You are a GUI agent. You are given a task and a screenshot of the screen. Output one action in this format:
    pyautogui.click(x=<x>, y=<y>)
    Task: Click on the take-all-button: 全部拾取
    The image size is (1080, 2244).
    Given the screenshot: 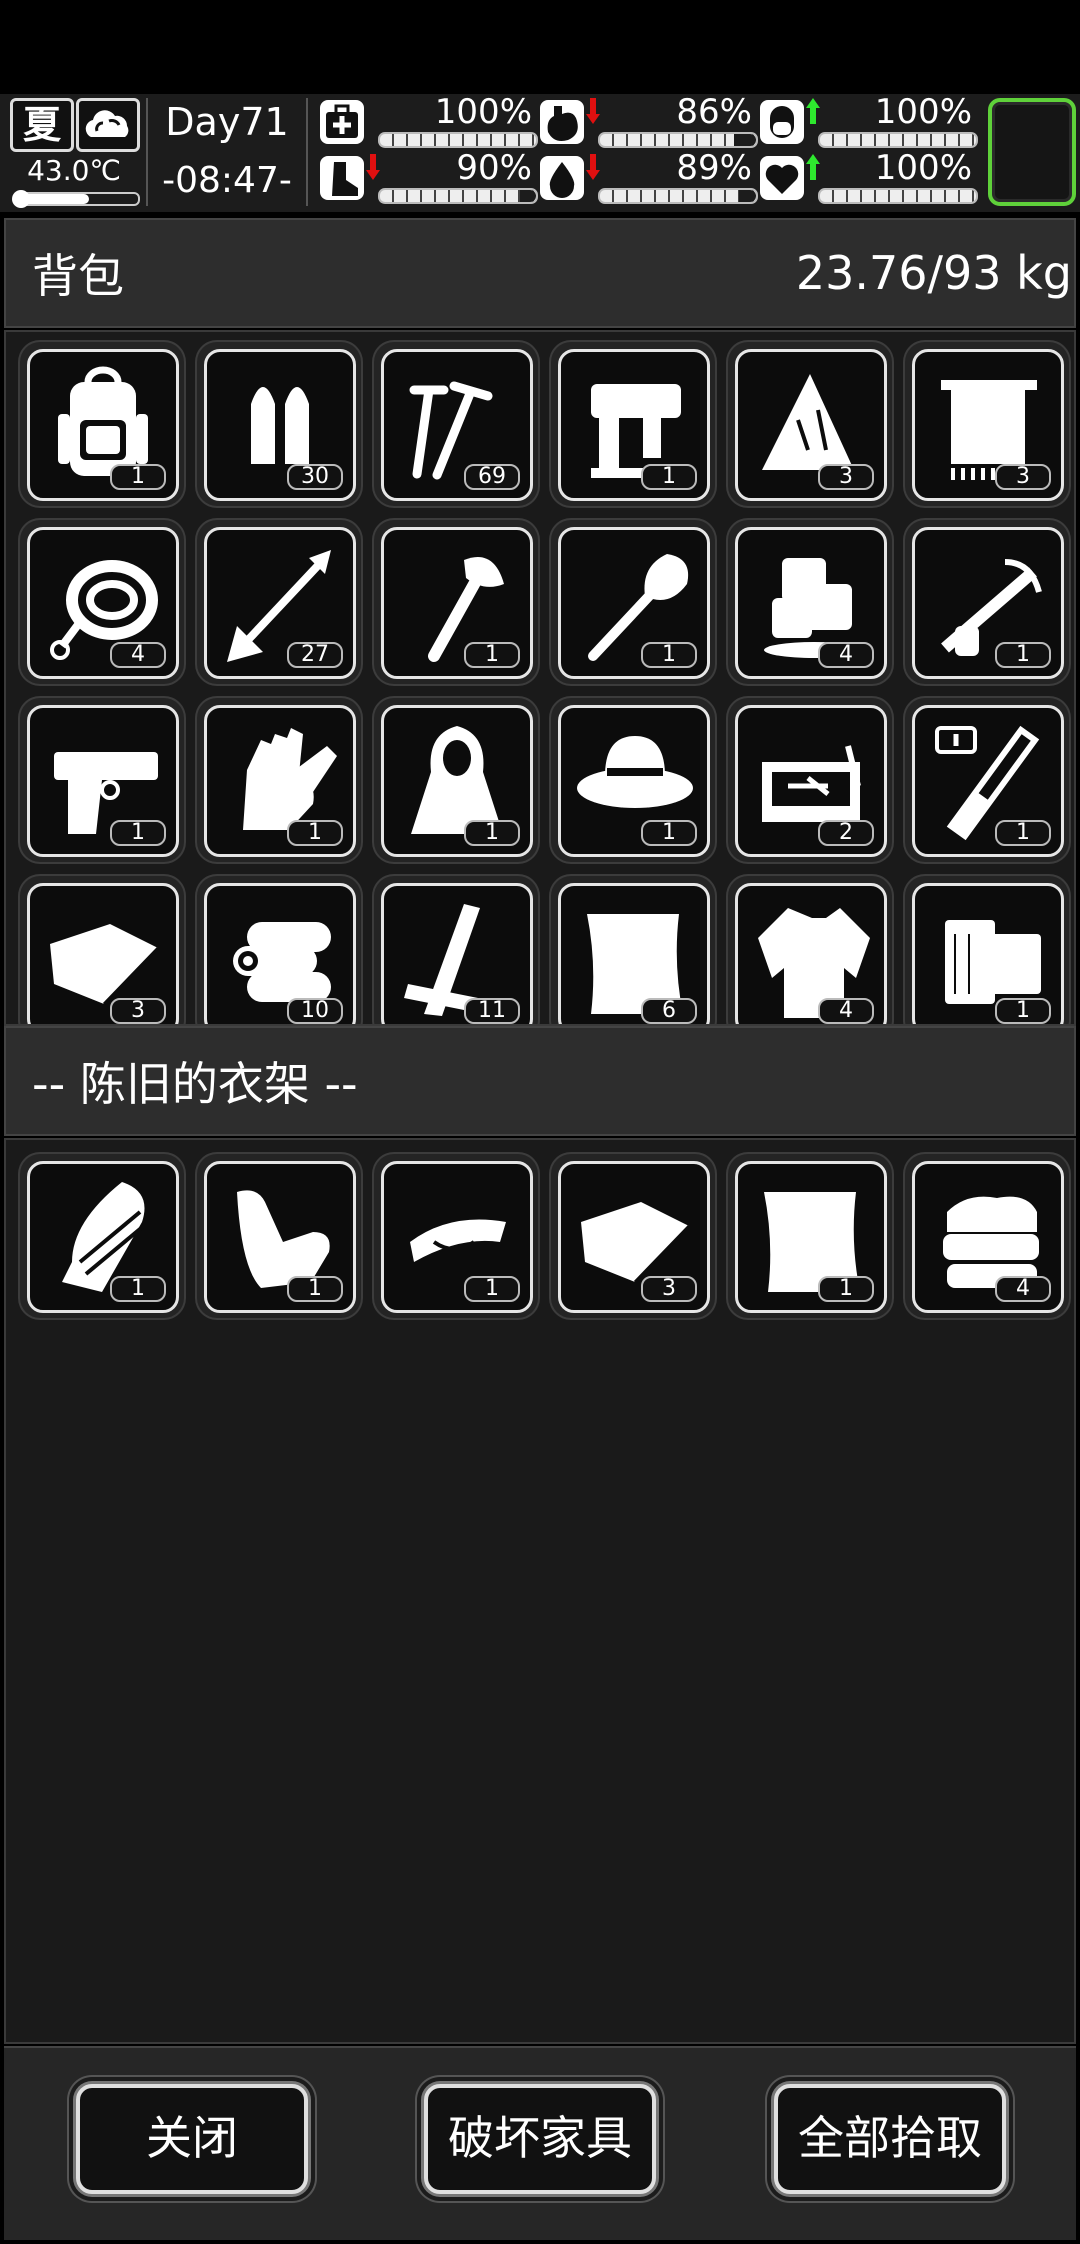 What is the action you would take?
    pyautogui.click(x=890, y=2139)
    